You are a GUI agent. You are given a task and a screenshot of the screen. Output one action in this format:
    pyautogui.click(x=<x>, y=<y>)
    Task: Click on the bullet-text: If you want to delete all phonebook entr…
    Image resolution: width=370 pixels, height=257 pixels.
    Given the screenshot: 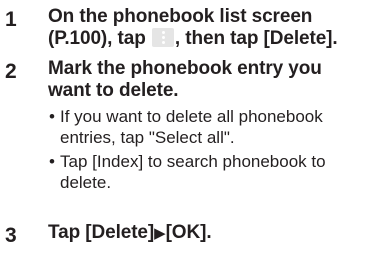 What is the action you would take?
    pyautogui.click(x=191, y=127)
    